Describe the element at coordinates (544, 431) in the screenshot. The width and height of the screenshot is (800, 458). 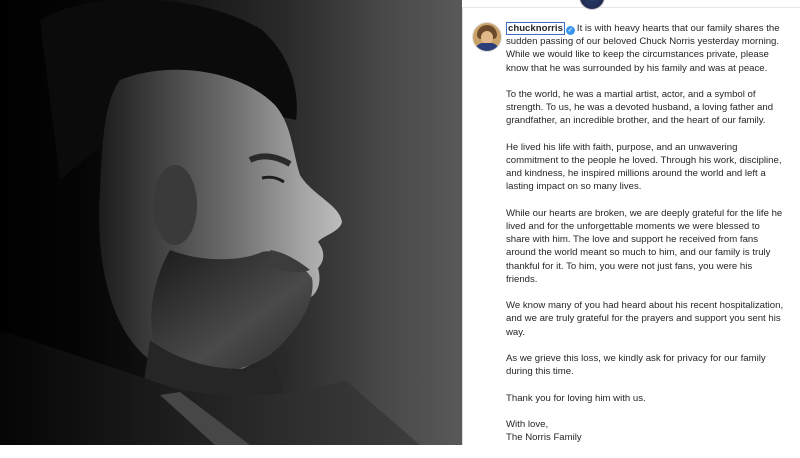
I see `caption-signoff: With love, The Norris Family` at that location.